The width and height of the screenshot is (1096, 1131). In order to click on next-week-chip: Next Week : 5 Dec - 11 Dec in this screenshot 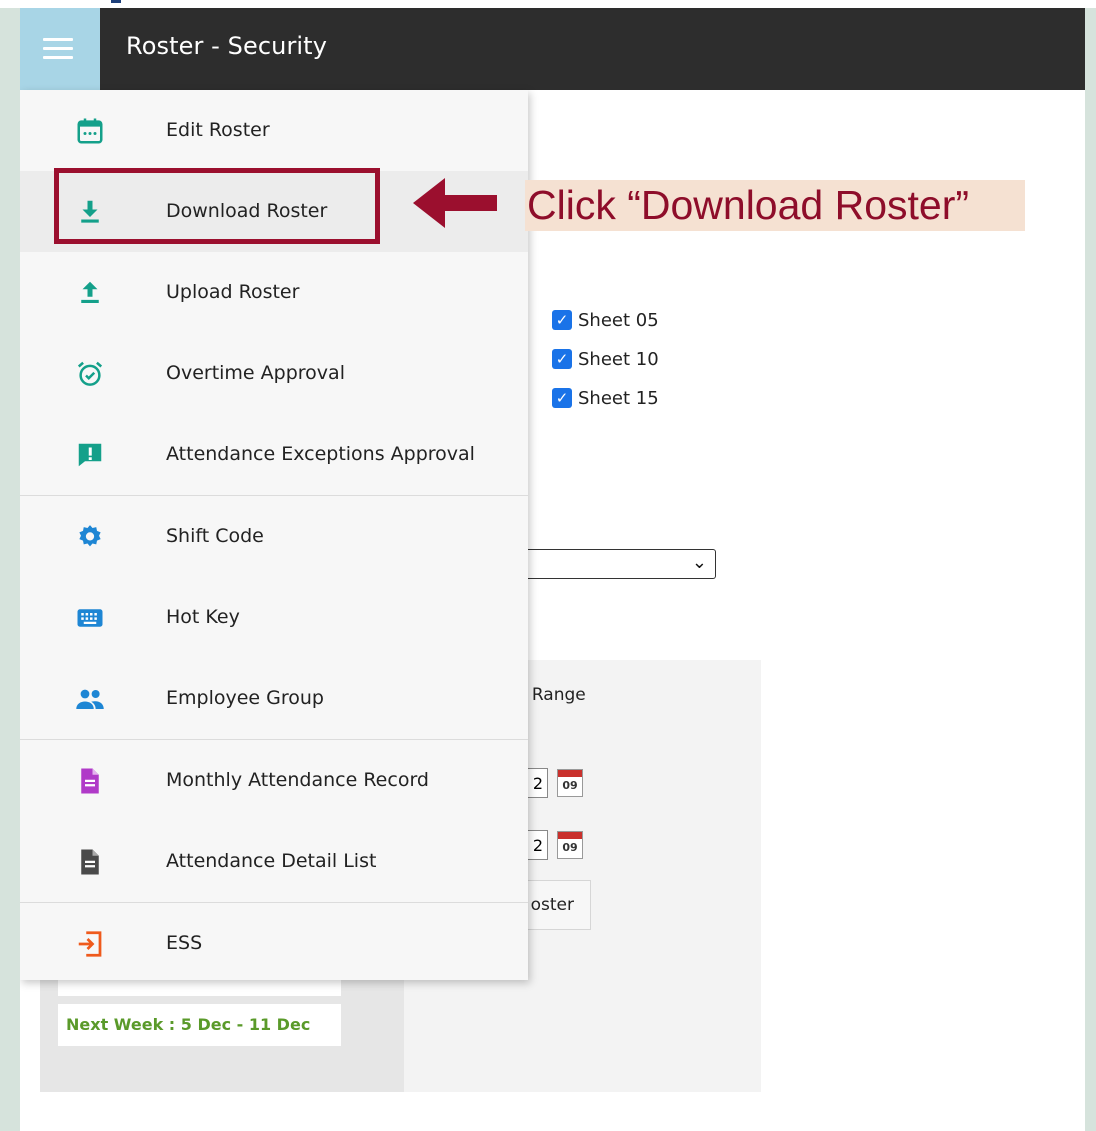, I will do `click(199, 1025)`.